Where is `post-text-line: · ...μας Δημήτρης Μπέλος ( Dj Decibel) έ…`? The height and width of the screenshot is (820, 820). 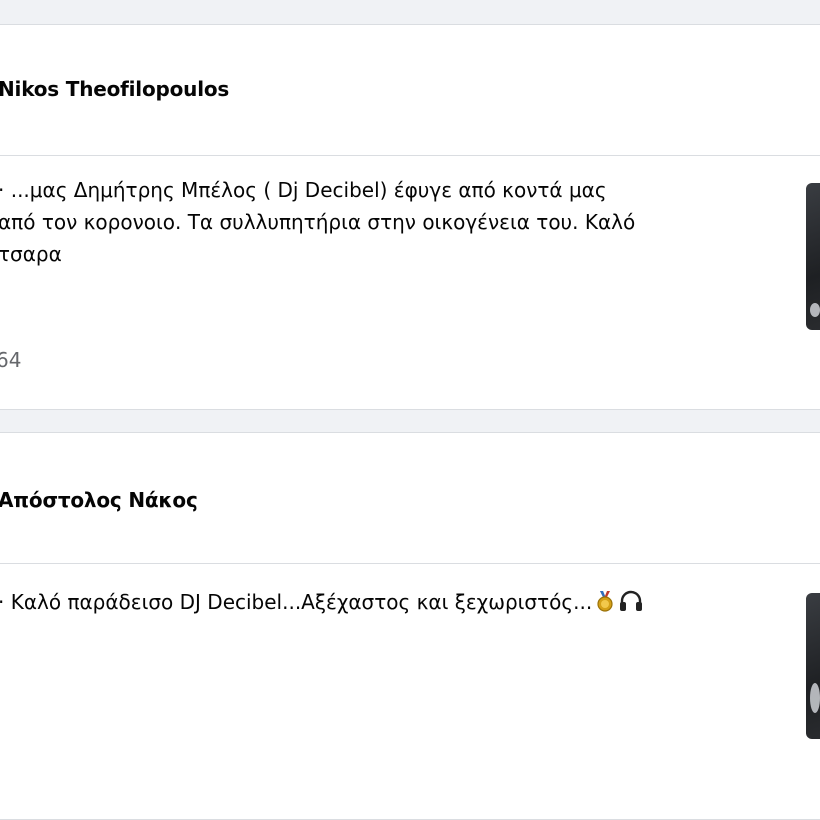
post-text-line: · ...μας Δημήτρης Μπέλος ( Dj Decibel) έ… is located at coordinates (303, 190).